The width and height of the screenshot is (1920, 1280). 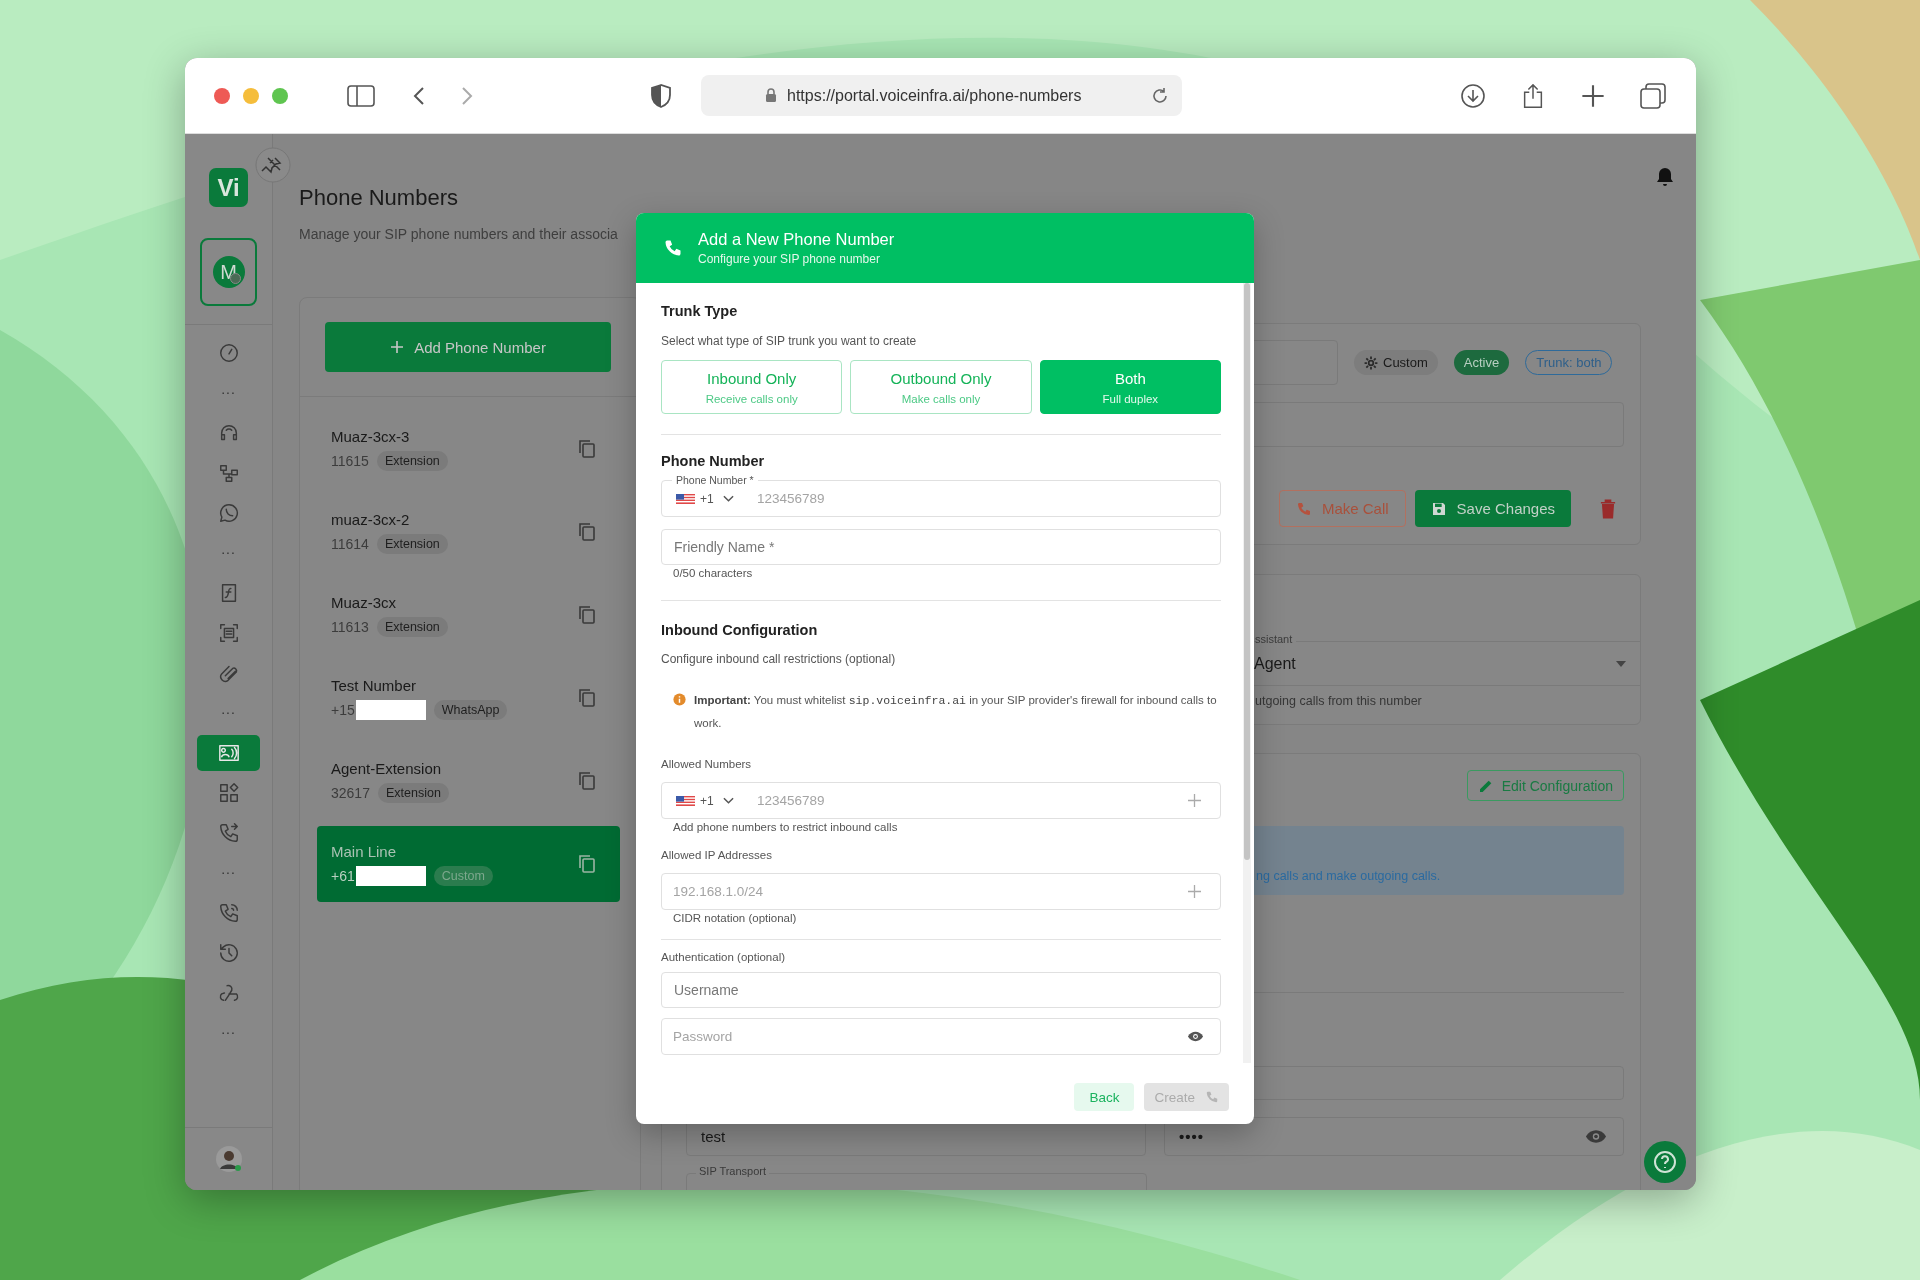 I want to click on info-text: ng calls and make outgoing calls., so click(x=1348, y=876).